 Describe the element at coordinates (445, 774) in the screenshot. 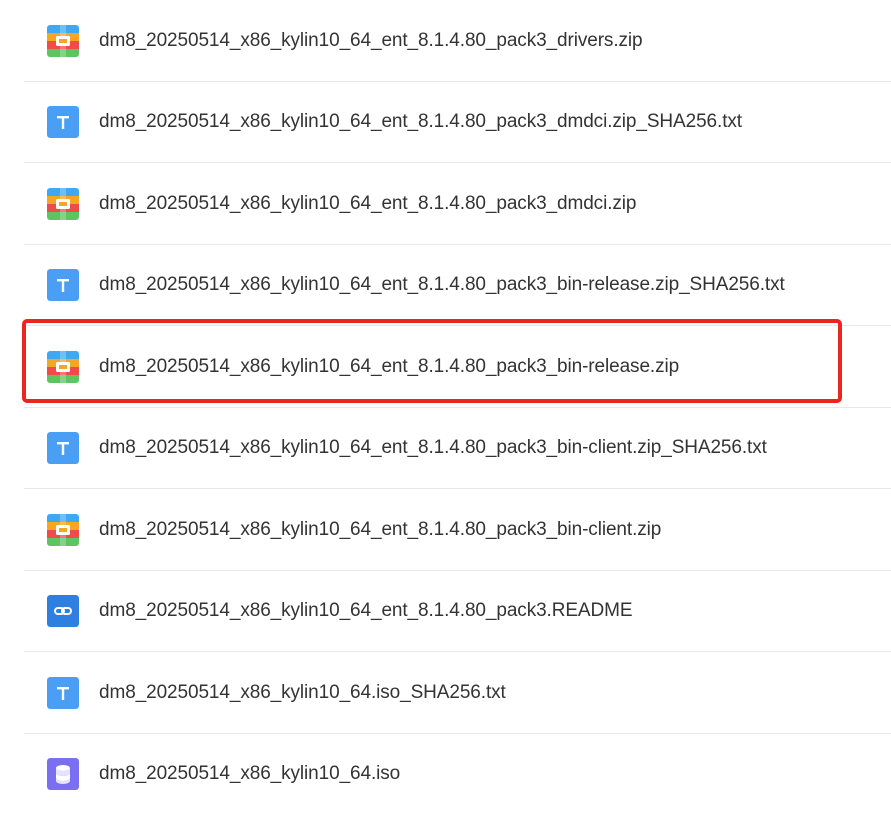

I see `file-row: dm8_20250514_x86_kylin10_64.iso` at that location.